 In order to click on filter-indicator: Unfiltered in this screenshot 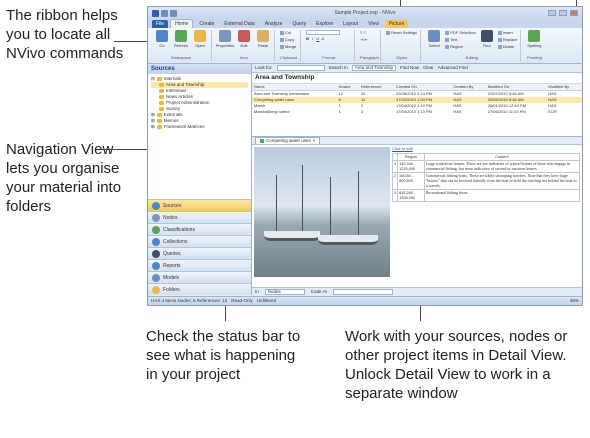, I will do `click(266, 300)`.